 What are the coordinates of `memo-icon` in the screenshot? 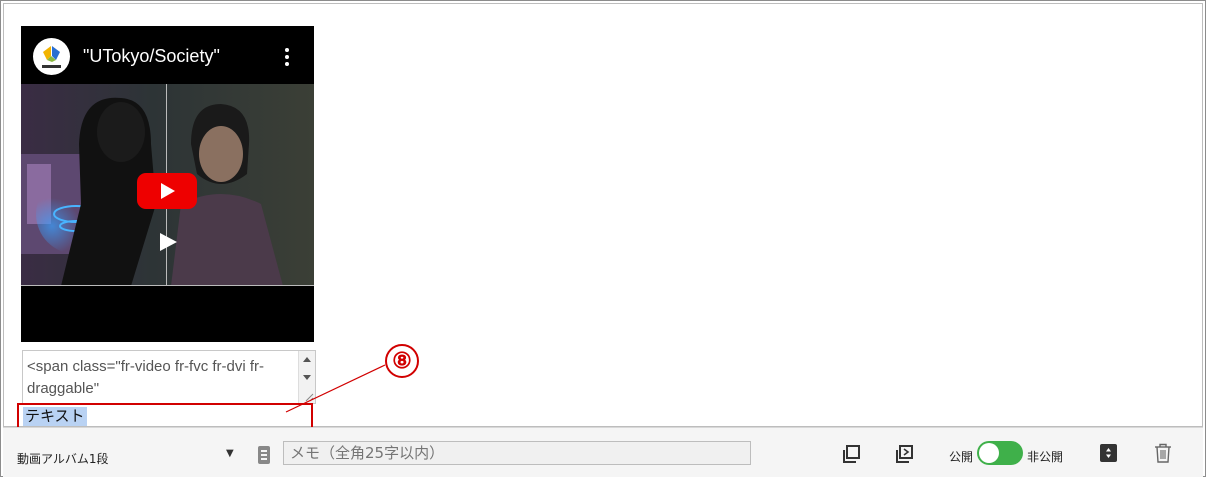 It's located at (264, 455).